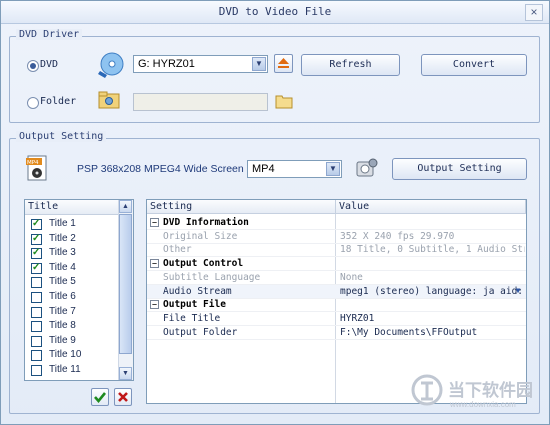 The width and height of the screenshot is (550, 425). I want to click on property-row: Output Folder F:\My Documents\FFOutput, so click(336, 333).